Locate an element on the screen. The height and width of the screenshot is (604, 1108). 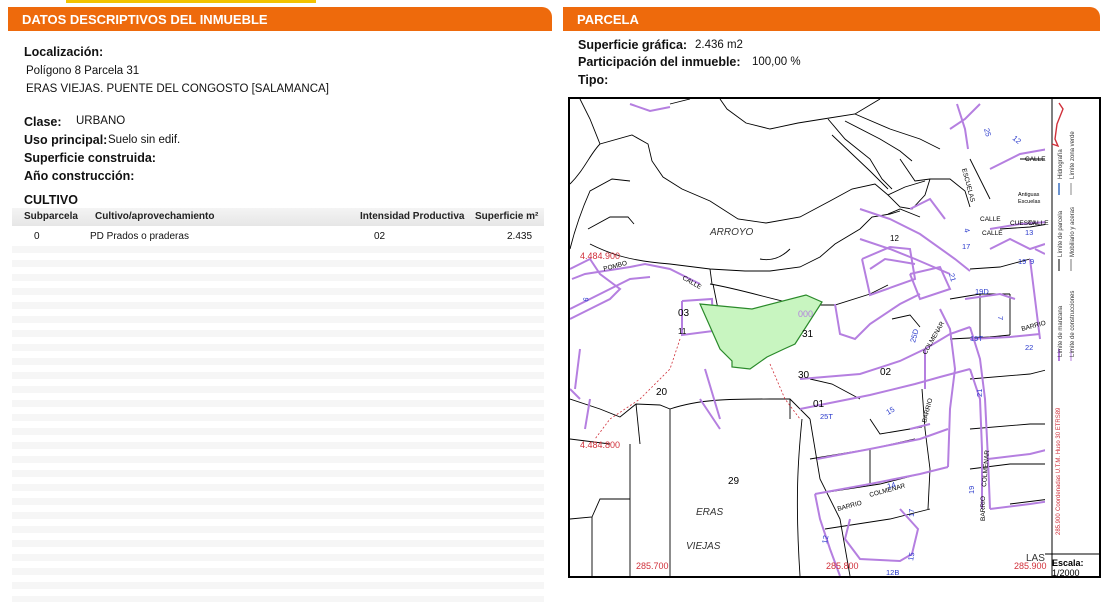
crs-value: 285.900 is located at coordinates (1059, 524).